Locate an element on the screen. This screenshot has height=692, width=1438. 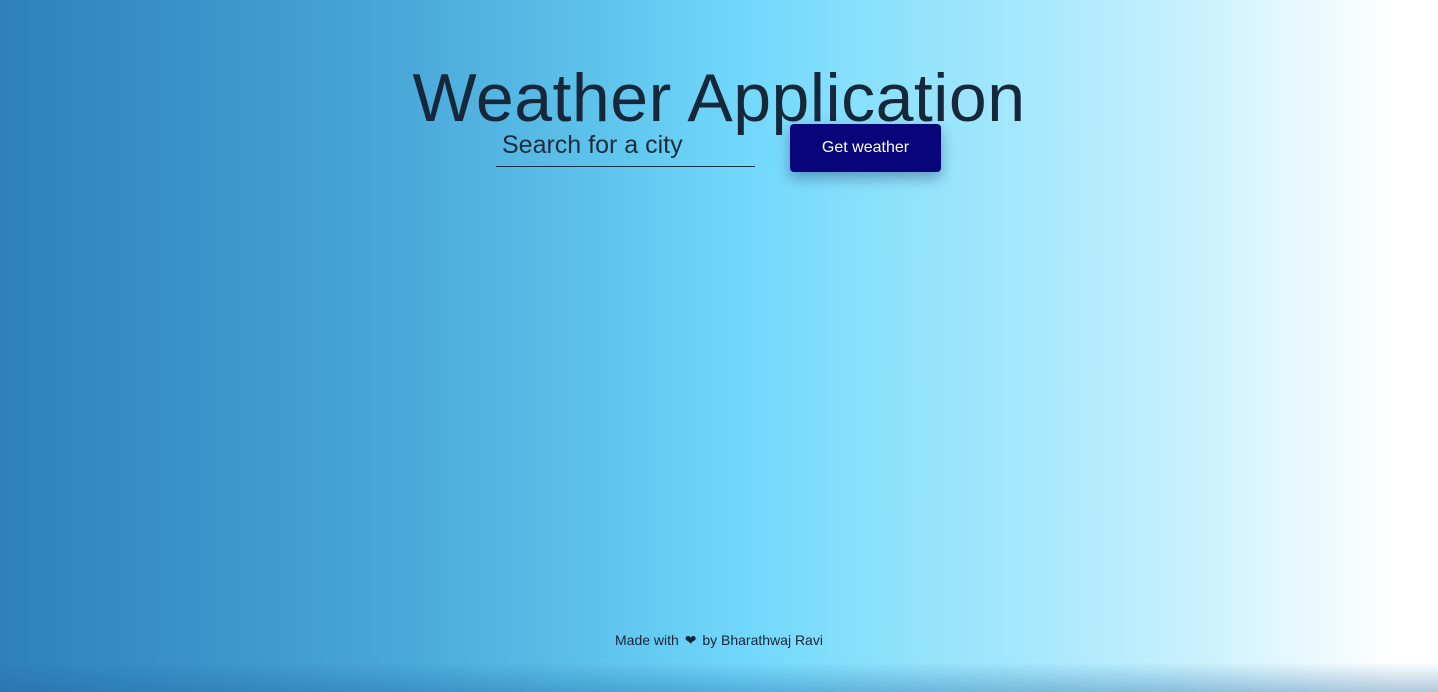
city-search-input is located at coordinates (625, 145).